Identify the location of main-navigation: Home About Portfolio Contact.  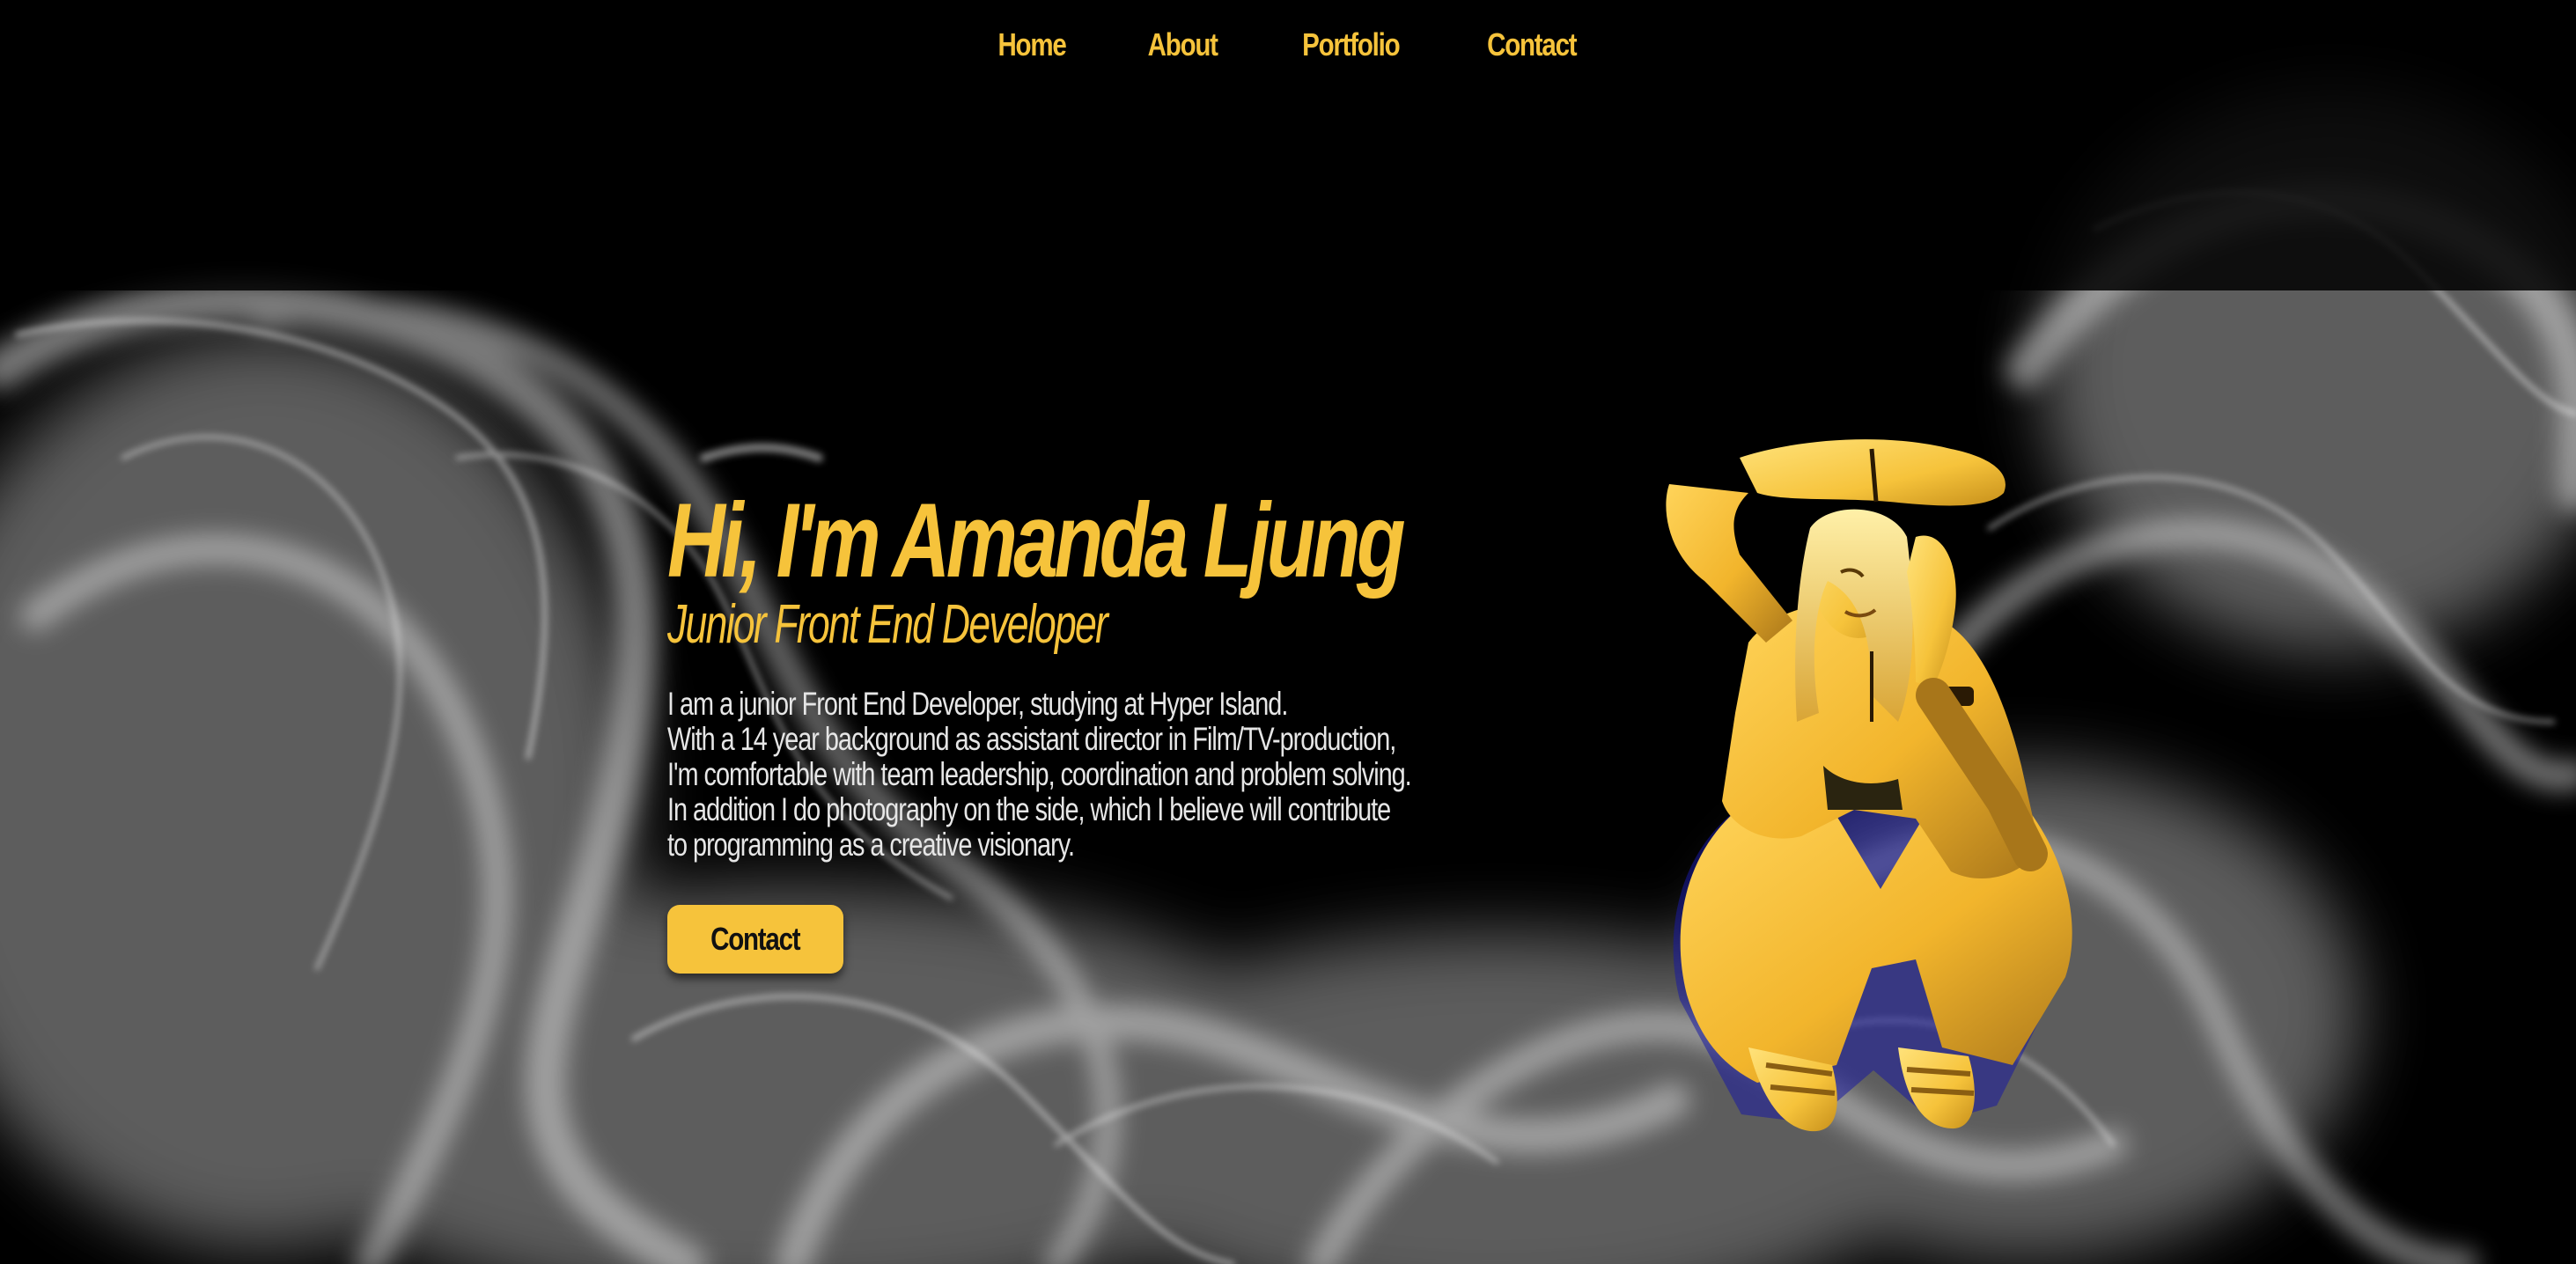
(1288, 45).